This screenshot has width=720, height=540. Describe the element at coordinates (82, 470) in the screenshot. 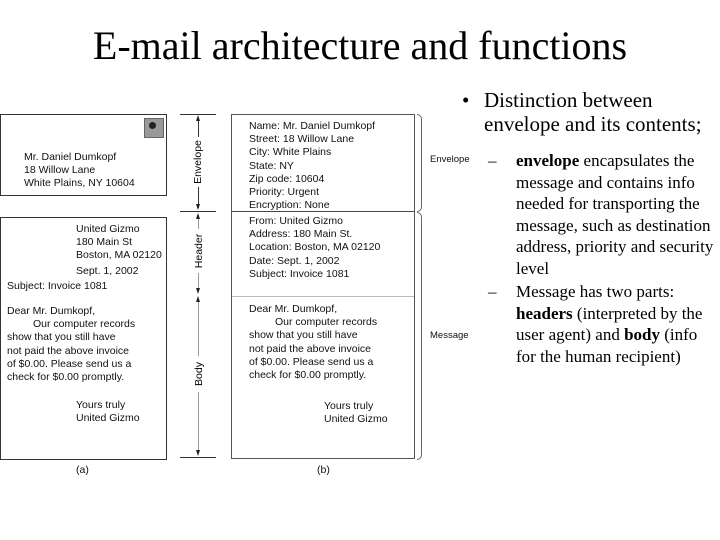

I see `caption-a: (a)` at that location.